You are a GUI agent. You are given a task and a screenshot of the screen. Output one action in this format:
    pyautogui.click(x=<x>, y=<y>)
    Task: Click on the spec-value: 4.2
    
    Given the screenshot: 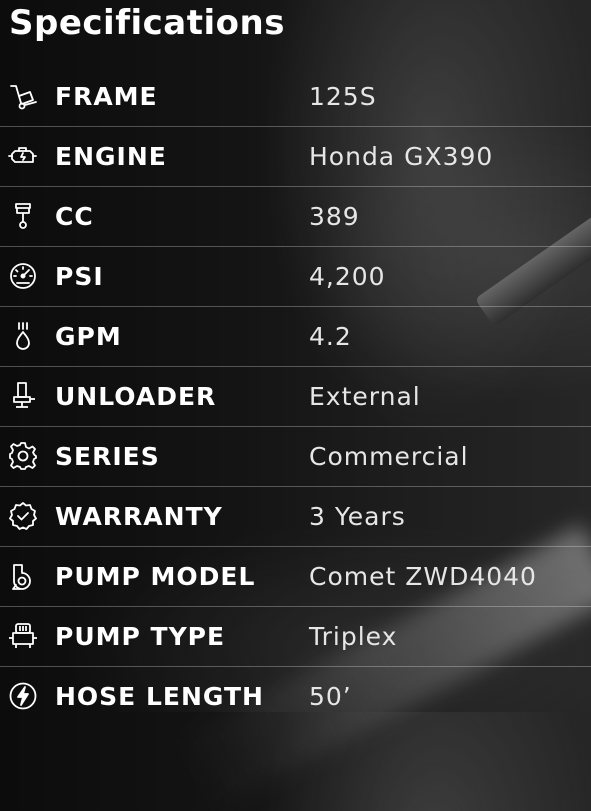 What is the action you would take?
    pyautogui.click(x=330, y=336)
    